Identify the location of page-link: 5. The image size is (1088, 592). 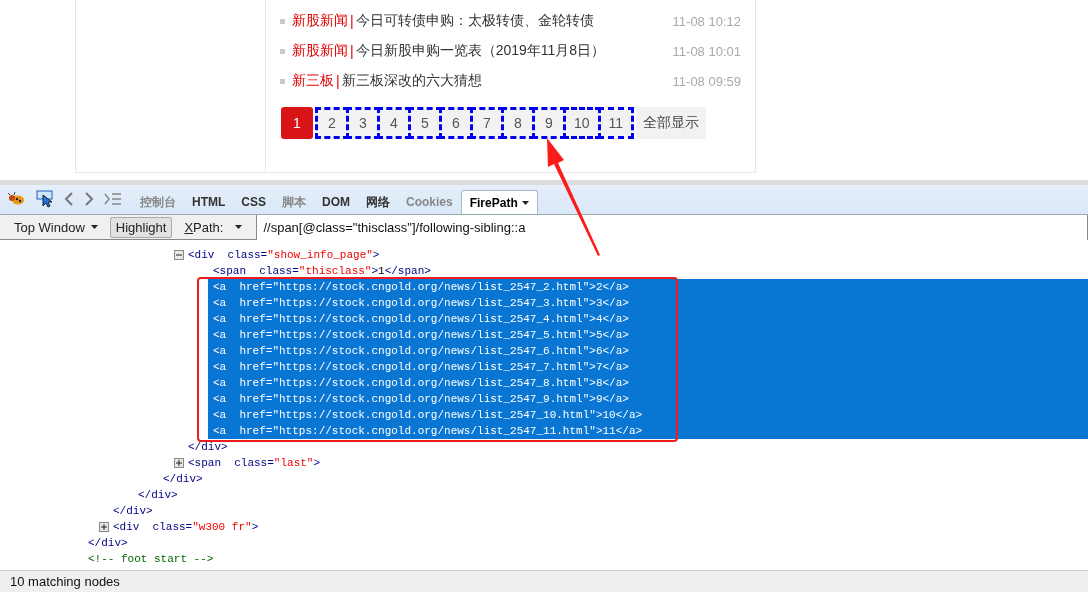
(425, 123).